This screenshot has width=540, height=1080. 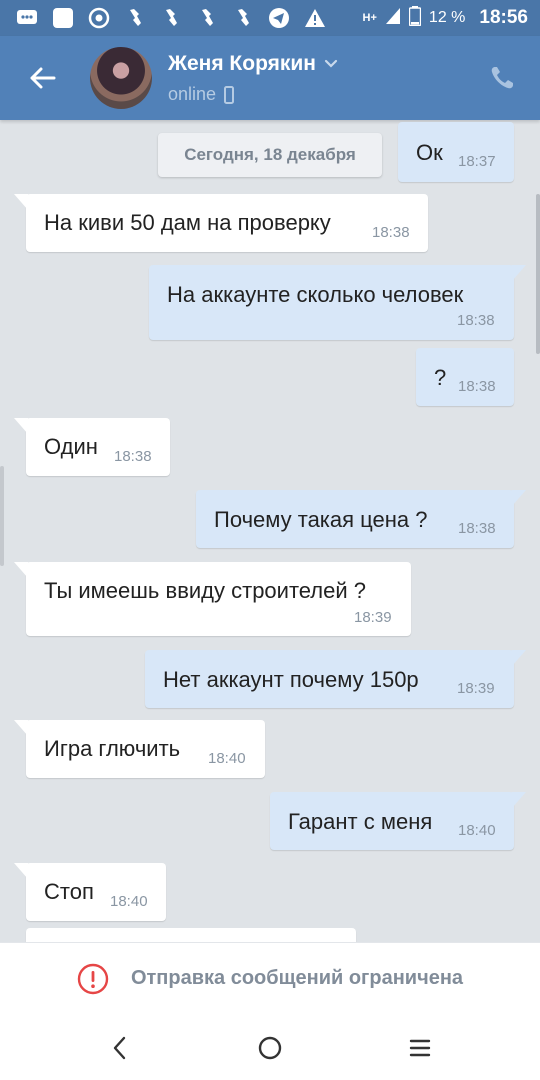 I want to click on status-bar: H+ 12 % 18:56, so click(x=270, y=18).